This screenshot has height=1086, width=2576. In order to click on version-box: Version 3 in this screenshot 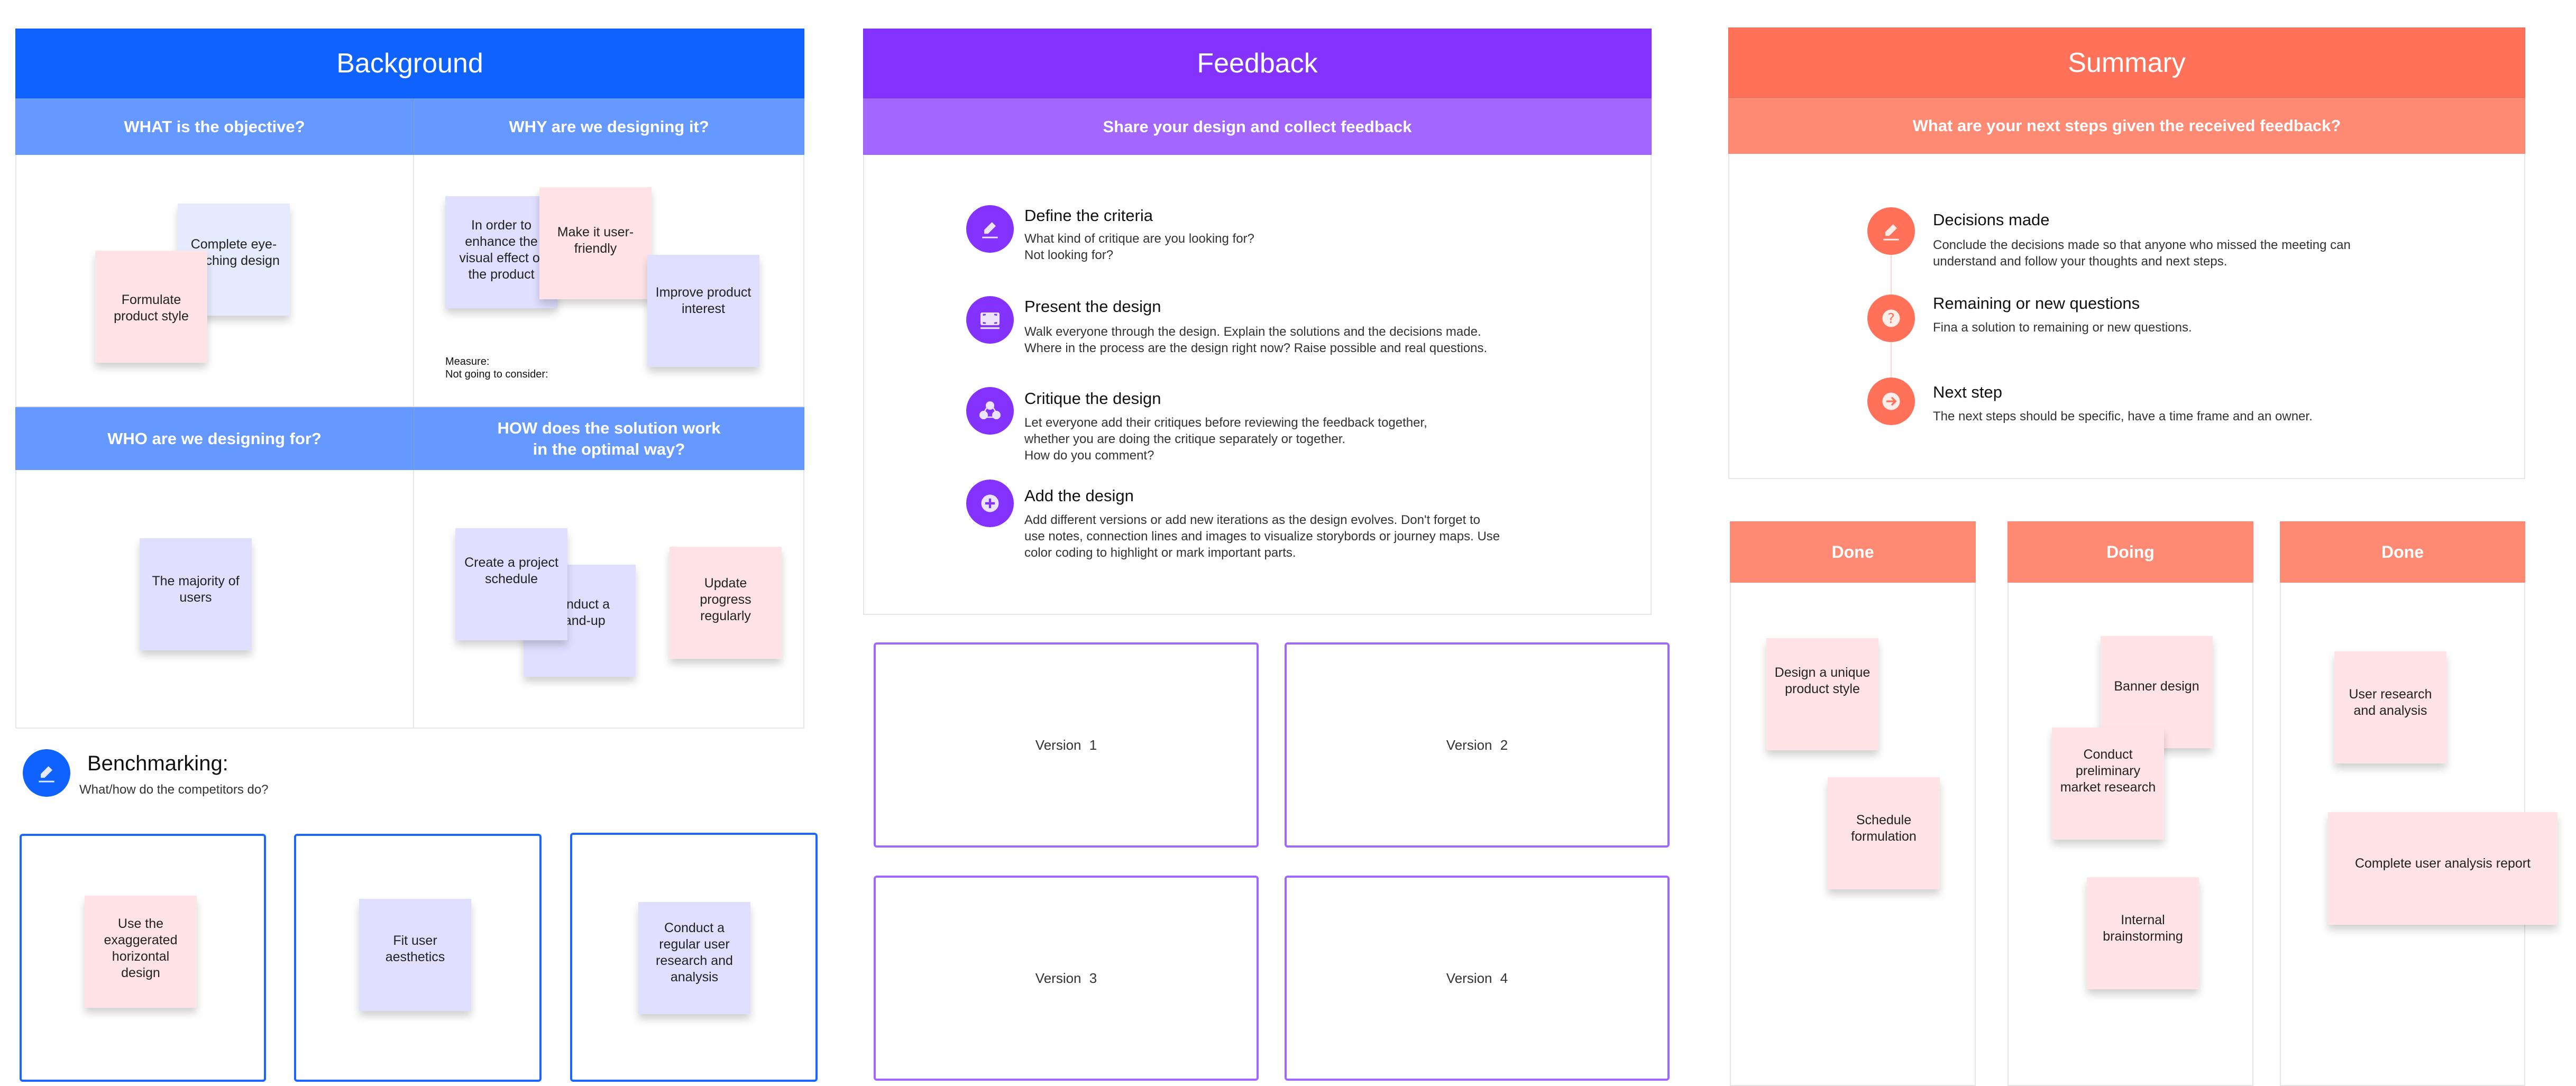, I will do `click(1066, 978)`.